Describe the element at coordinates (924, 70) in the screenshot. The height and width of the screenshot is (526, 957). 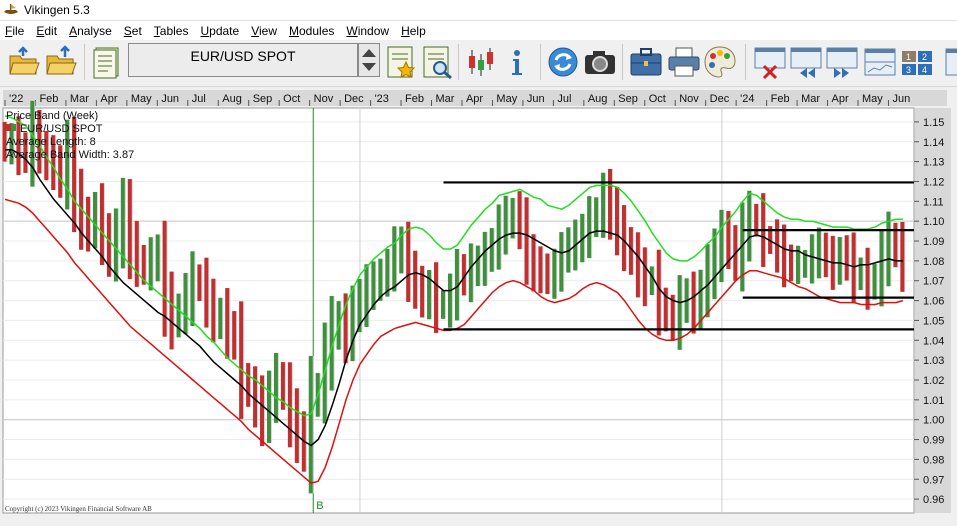
I see `svg-text: 4` at that location.